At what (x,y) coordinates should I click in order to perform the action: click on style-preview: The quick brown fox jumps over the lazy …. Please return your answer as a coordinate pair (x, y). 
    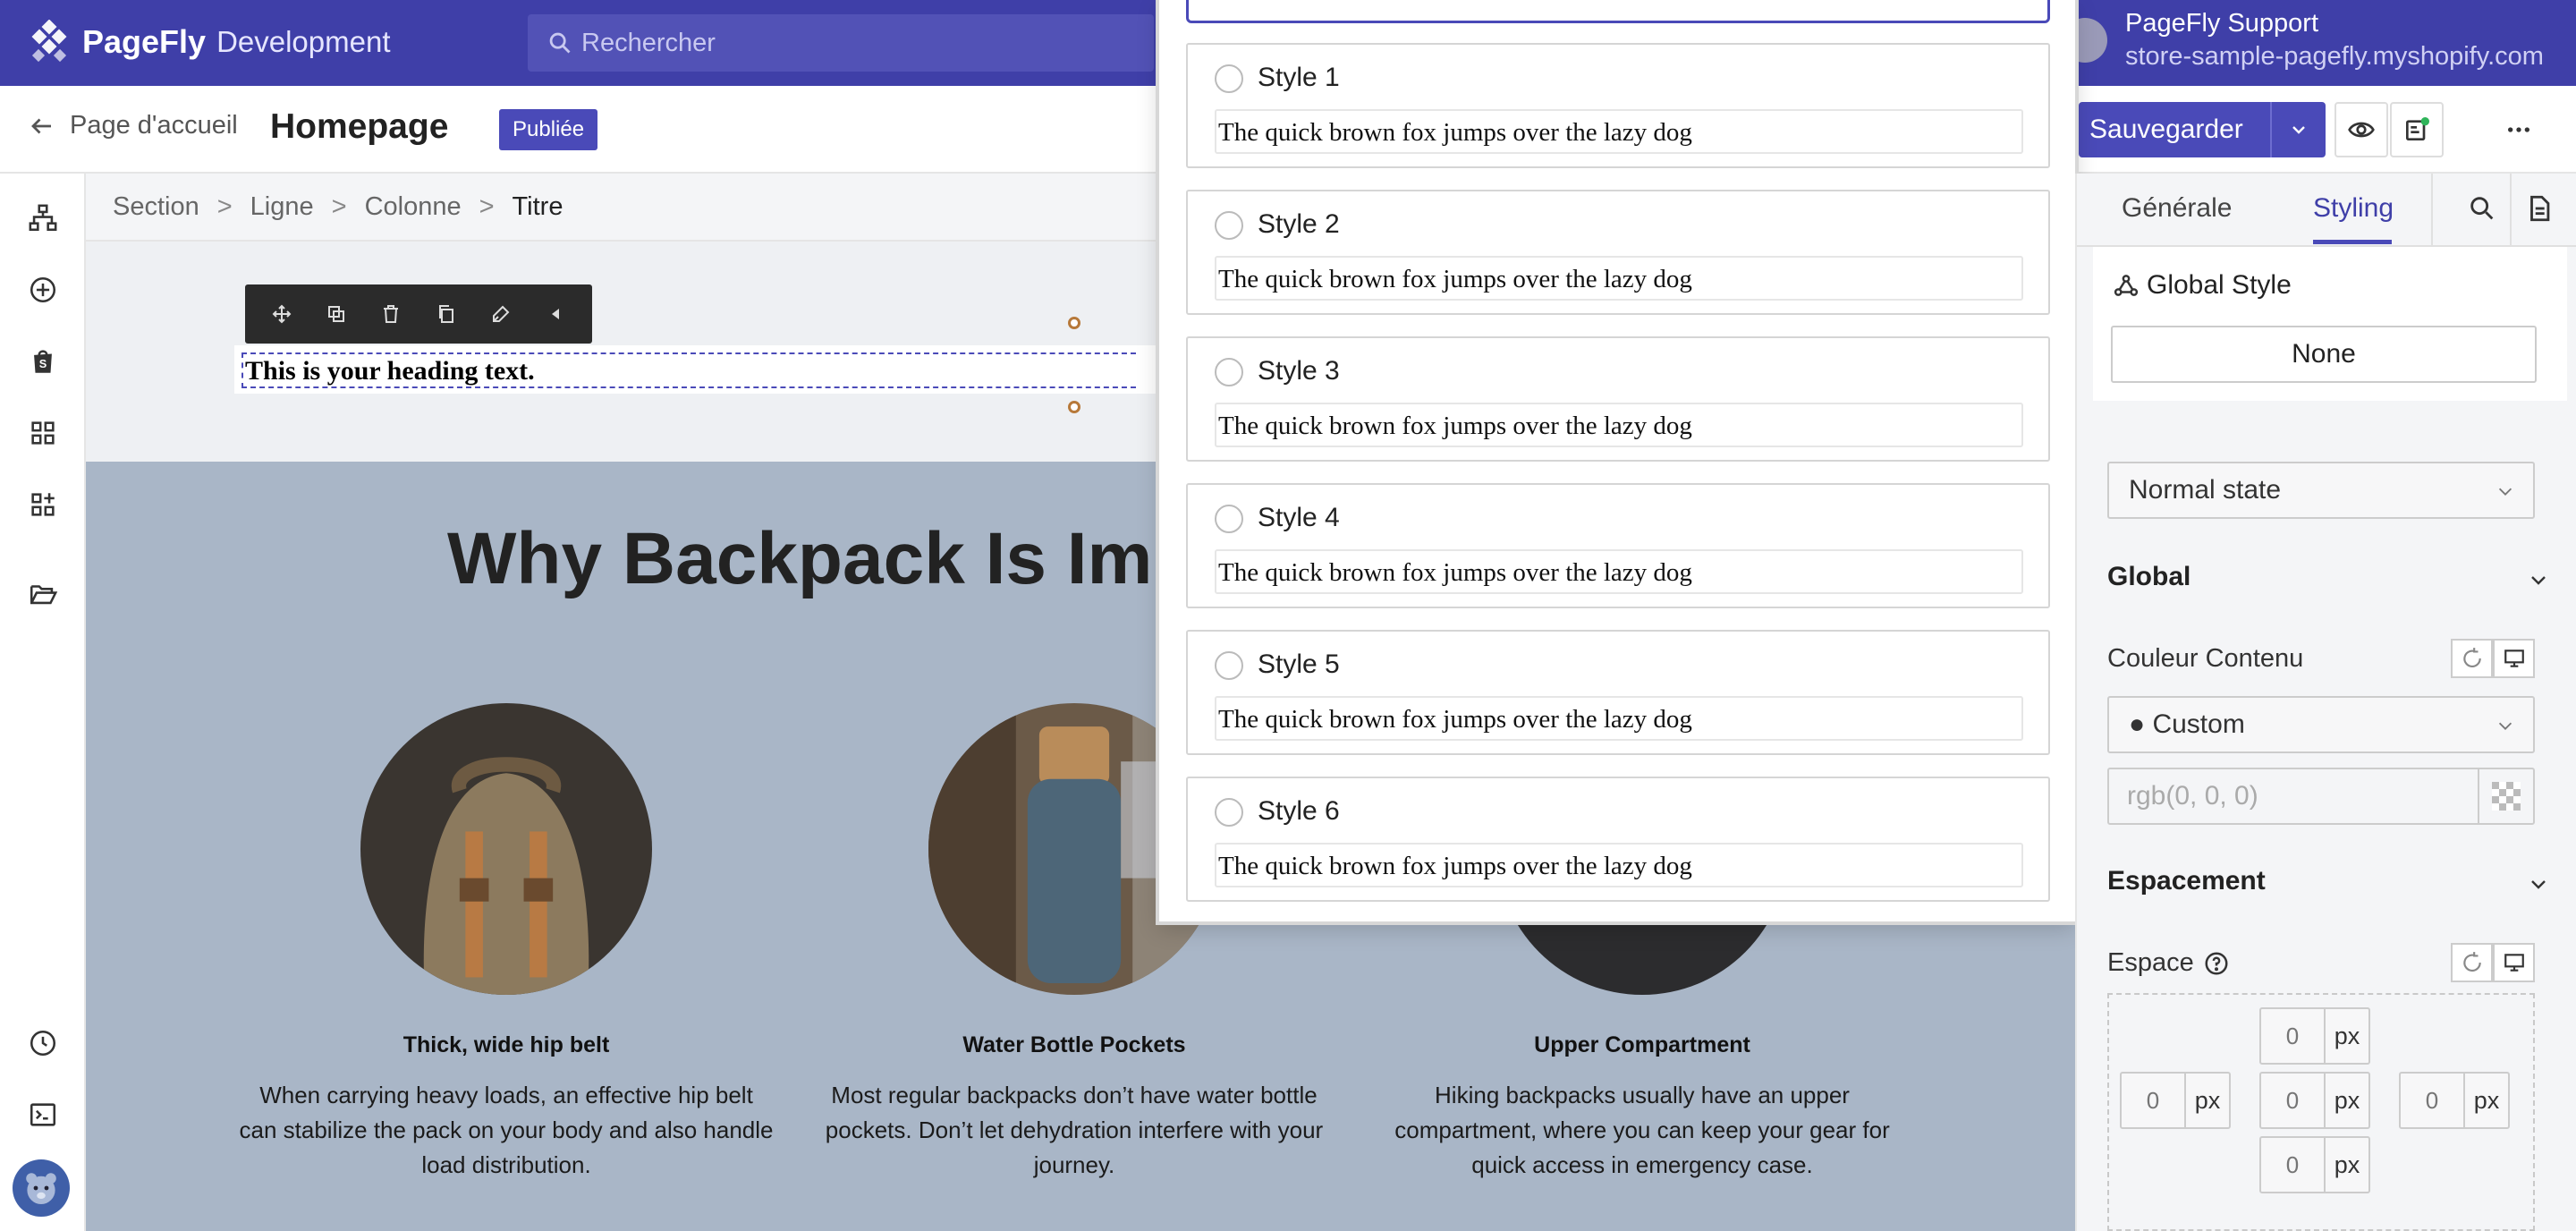
    Looking at the image, I should click on (1619, 718).